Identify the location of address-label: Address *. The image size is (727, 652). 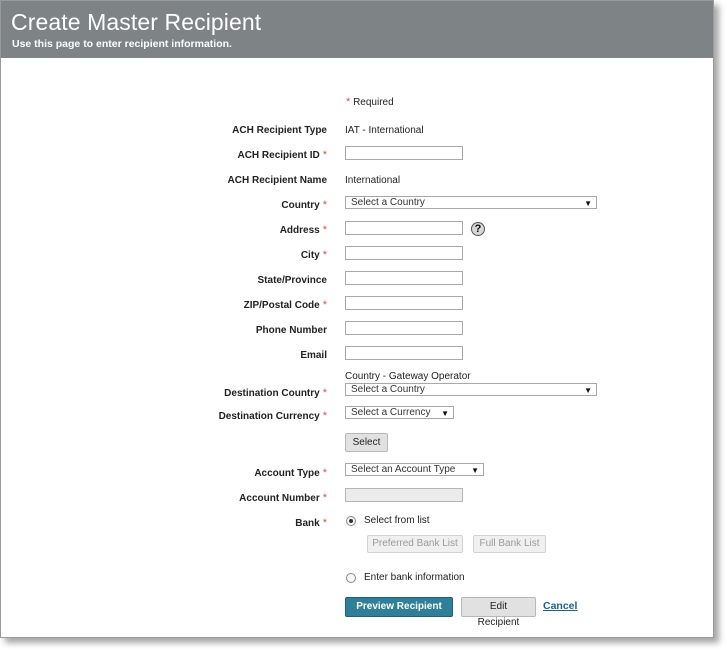
(303, 230).